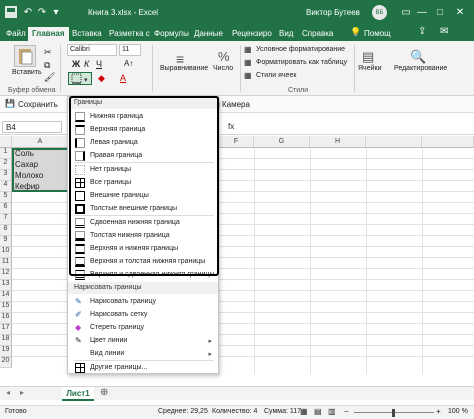 The image size is (474, 419). Describe the element at coordinates (130, 50) in the screenshot. I see `font-size-select: 11` at that location.